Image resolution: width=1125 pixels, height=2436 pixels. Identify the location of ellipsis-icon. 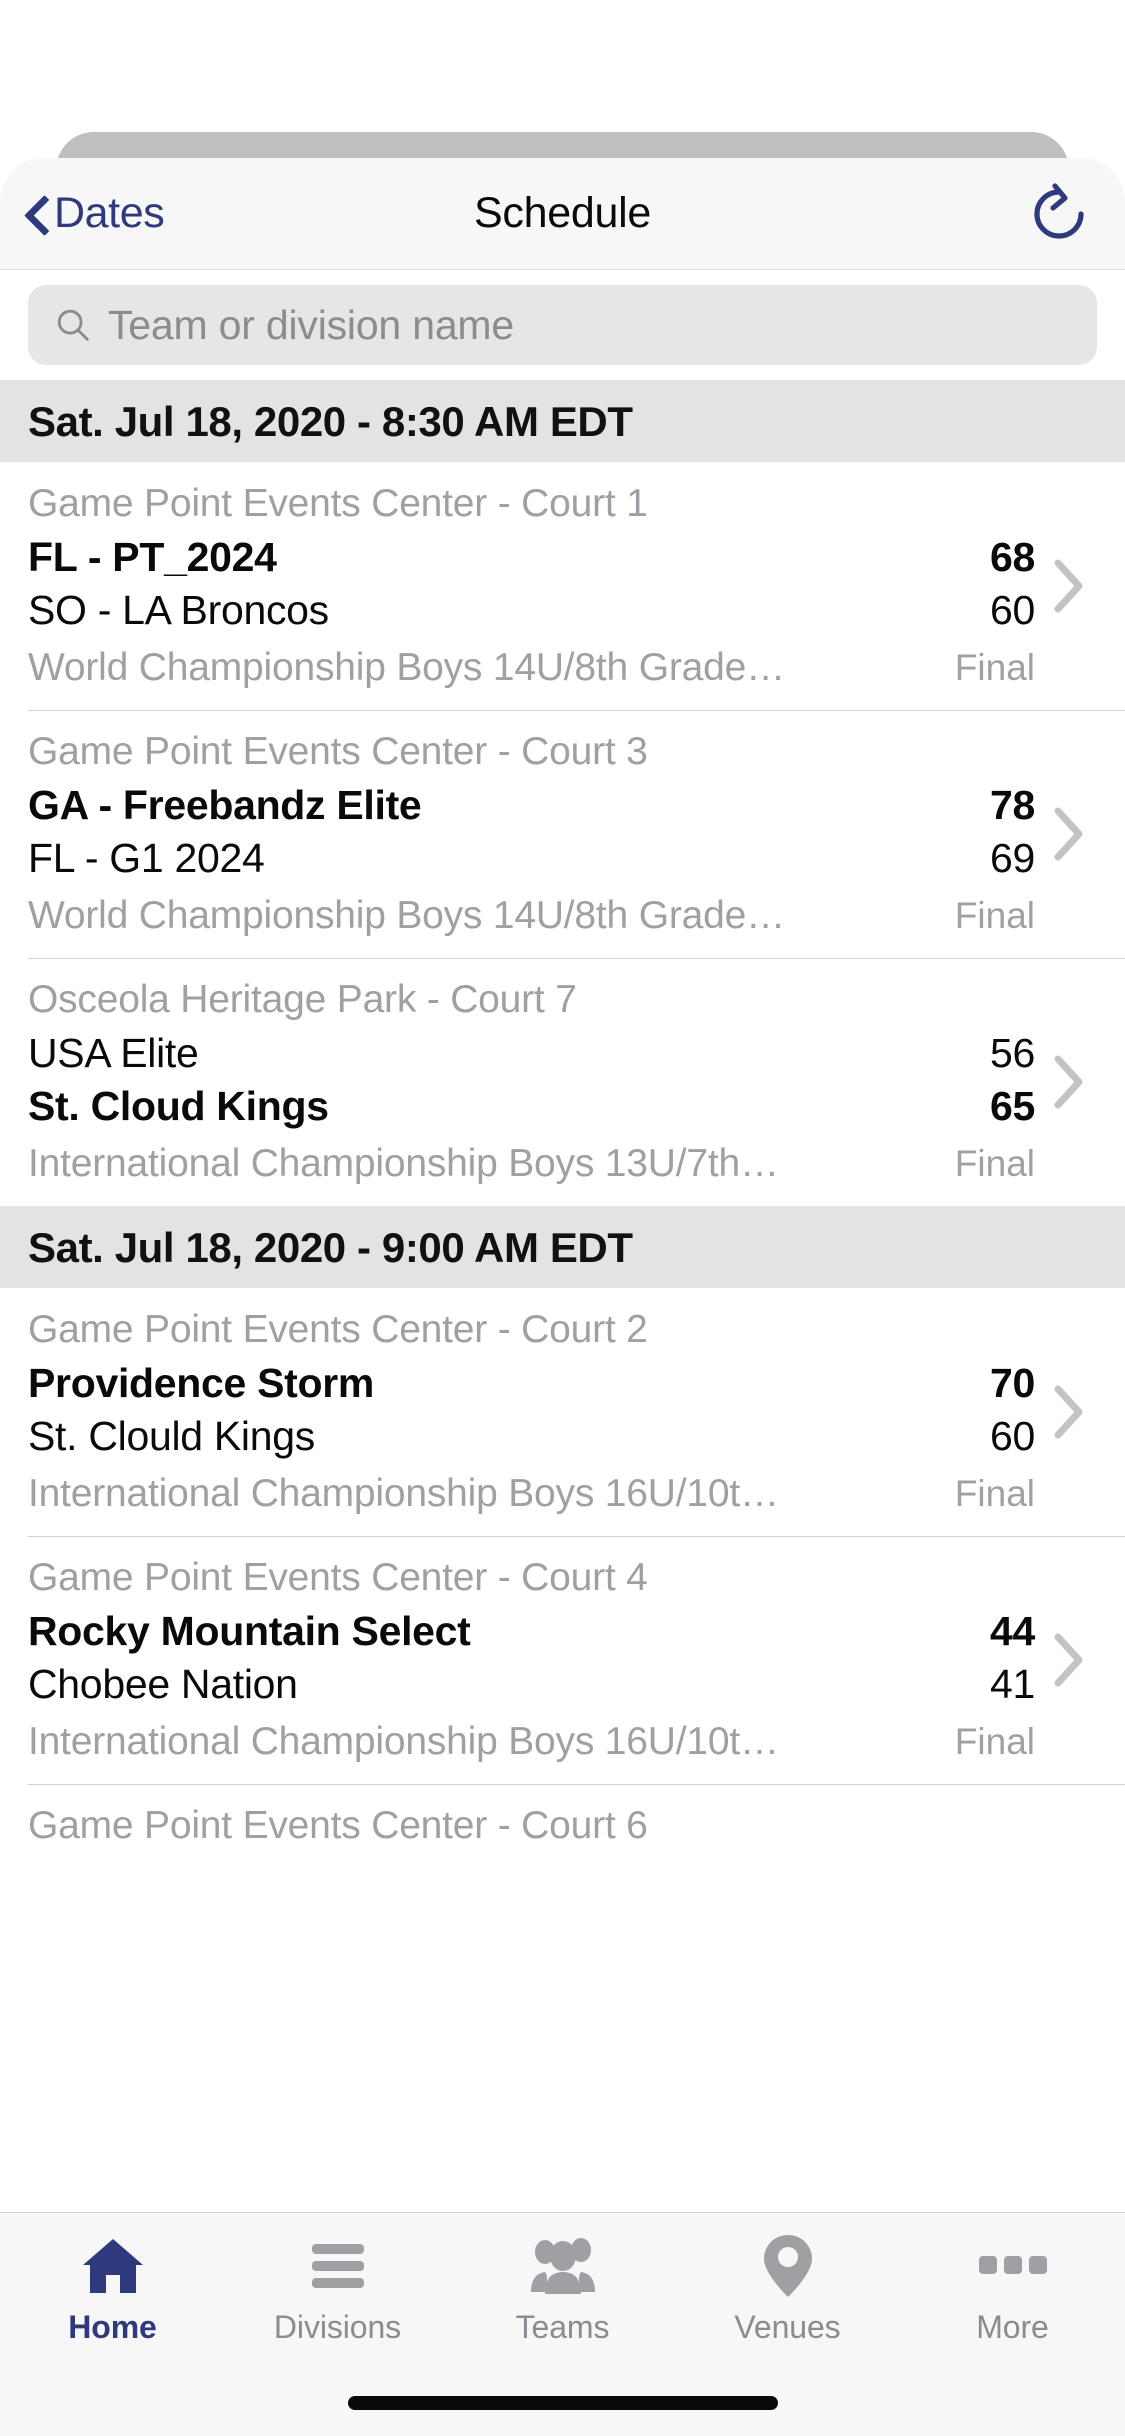
(1013, 2266).